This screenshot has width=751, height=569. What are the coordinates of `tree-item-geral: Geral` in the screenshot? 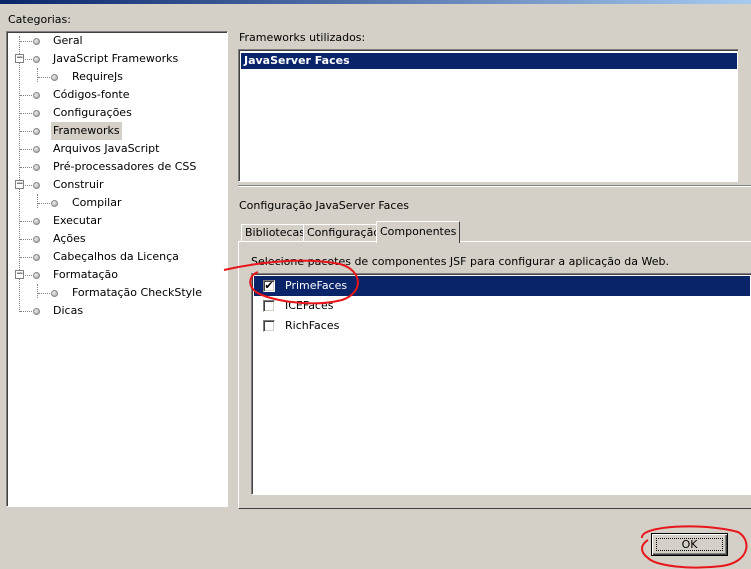 It's located at (117, 41).